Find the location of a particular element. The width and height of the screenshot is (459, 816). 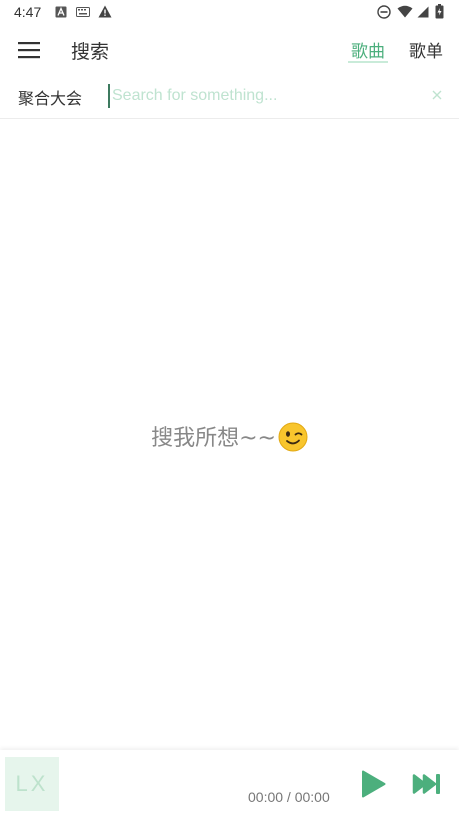

skip-next-icon is located at coordinates (426, 784).